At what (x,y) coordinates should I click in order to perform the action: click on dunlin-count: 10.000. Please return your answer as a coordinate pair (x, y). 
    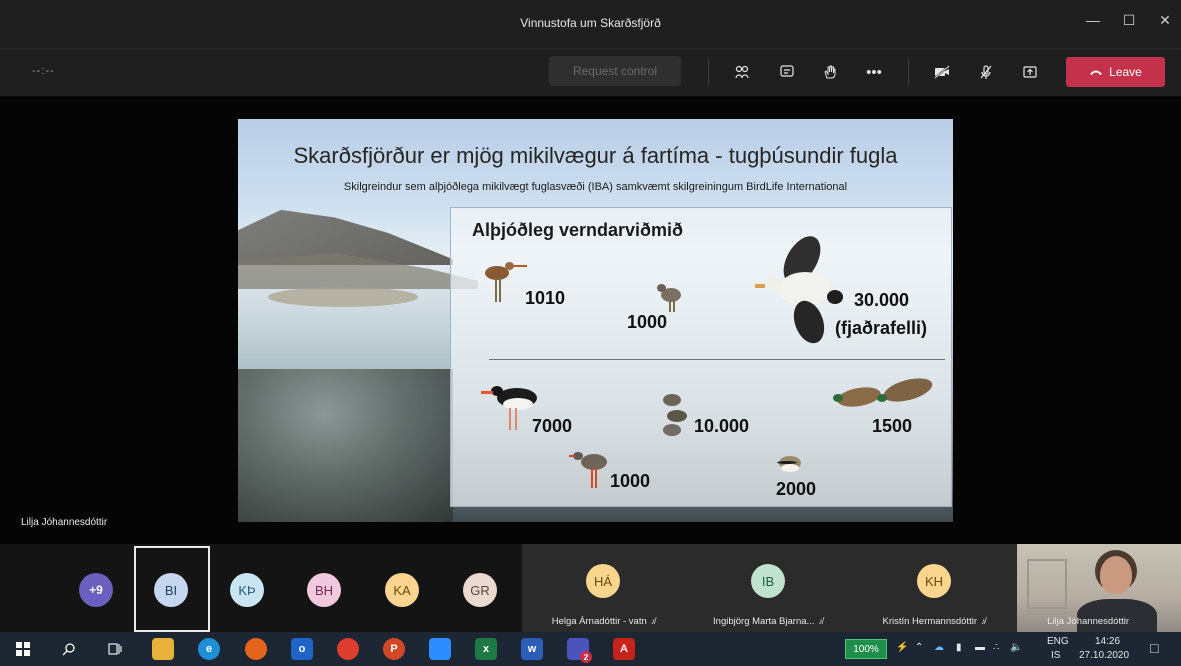
    Looking at the image, I should click on (722, 426).